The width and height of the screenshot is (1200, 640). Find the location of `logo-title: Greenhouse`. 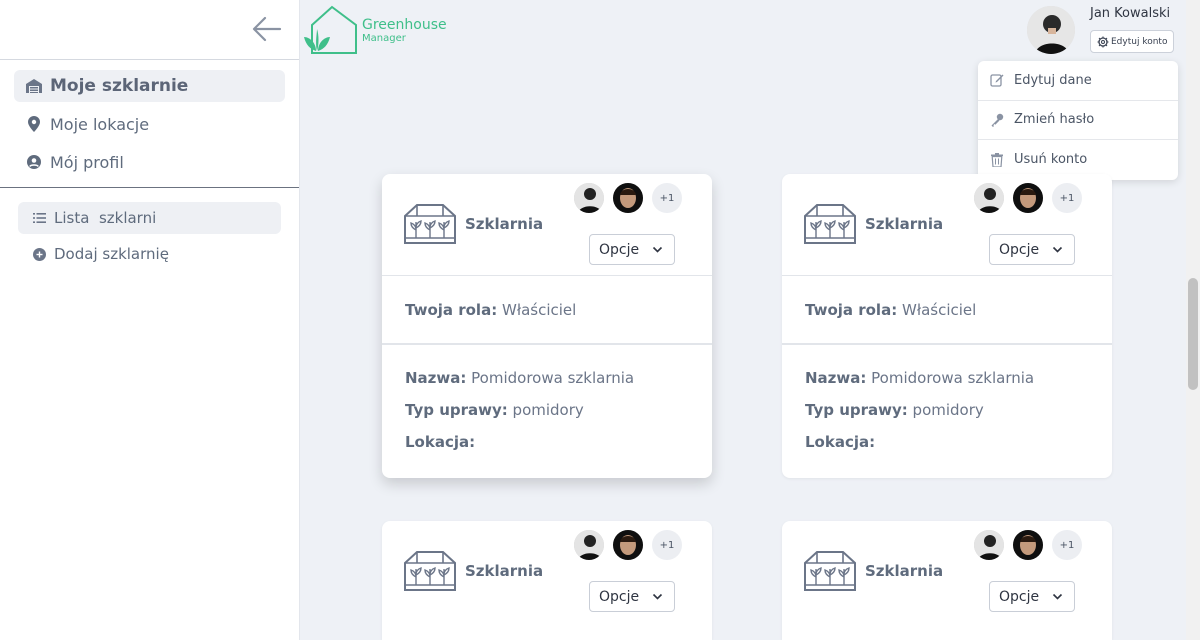

logo-title: Greenhouse is located at coordinates (404, 25).